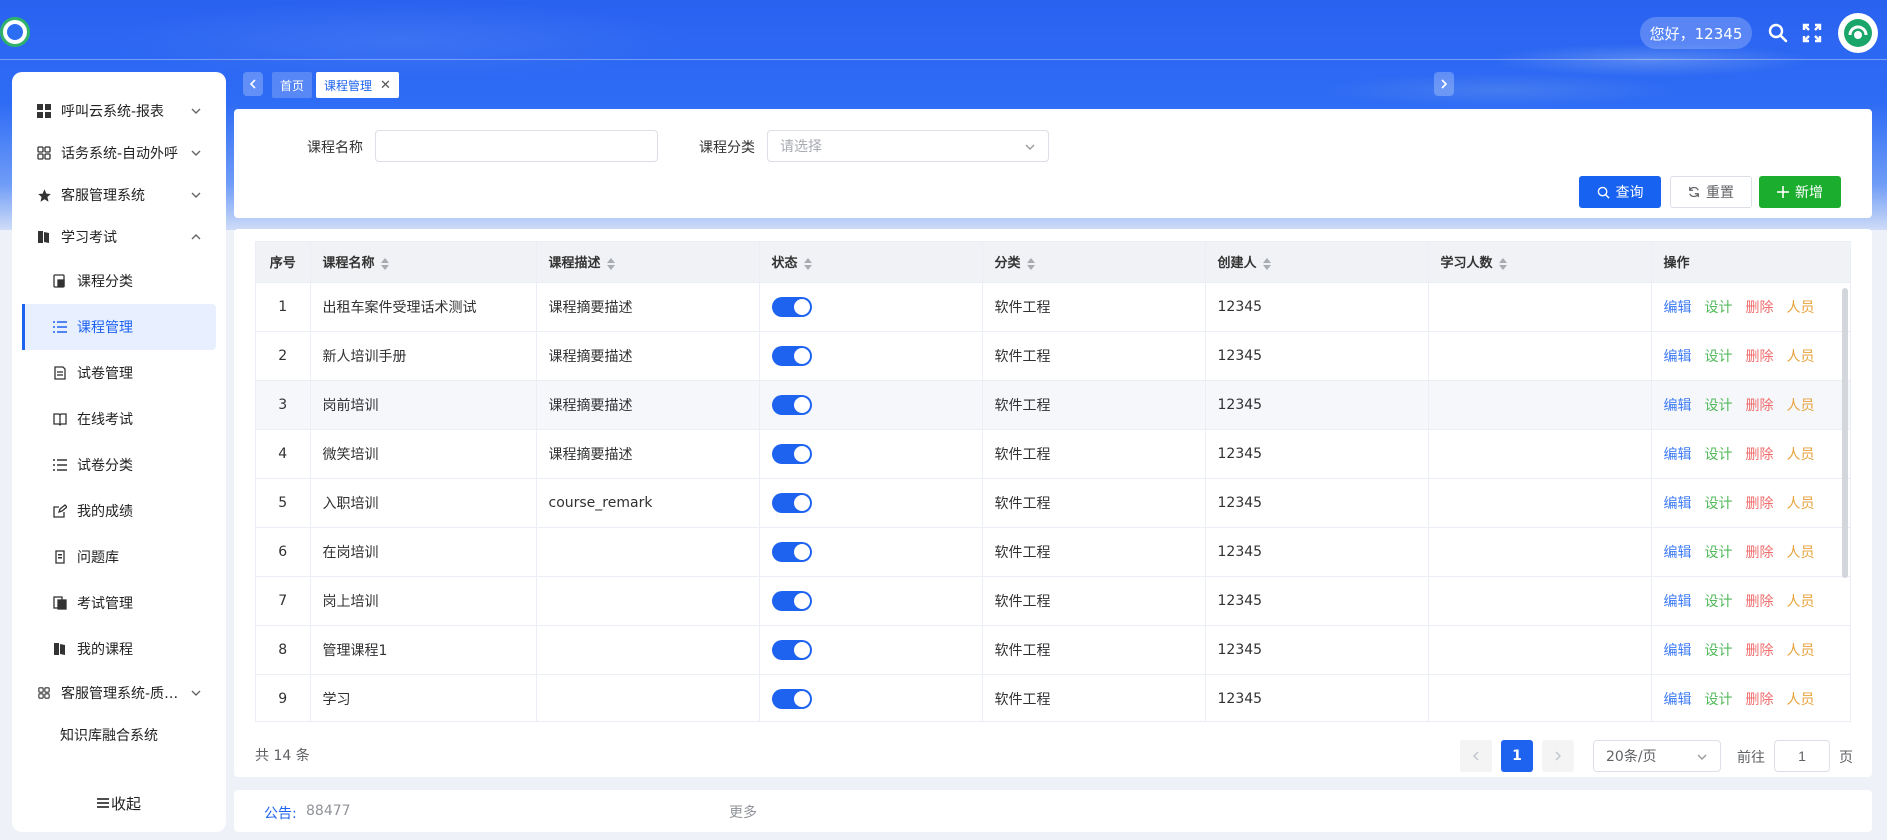 This screenshot has height=840, width=1887. I want to click on reset-button: 重置, so click(1711, 192).